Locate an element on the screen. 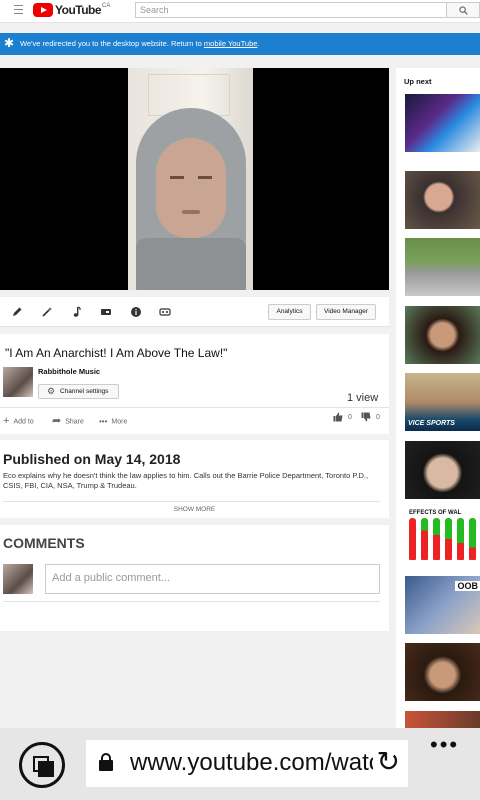 This screenshot has width=480, height=800. tabs-button is located at coordinates (42, 765).